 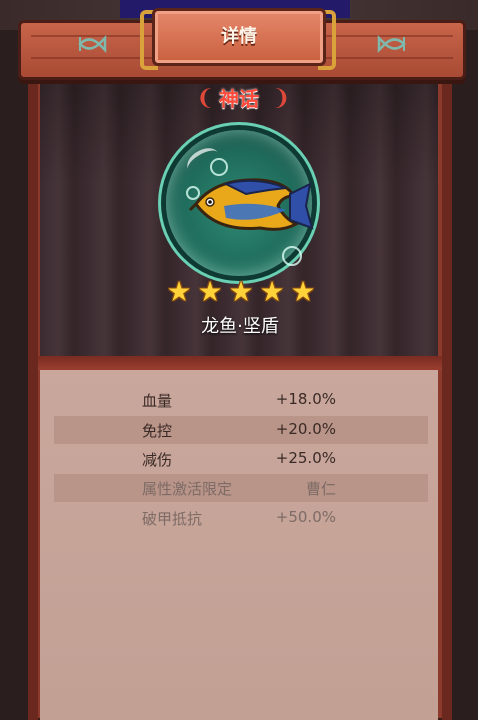 I want to click on stat-value: +50.0%, so click(x=305, y=517).